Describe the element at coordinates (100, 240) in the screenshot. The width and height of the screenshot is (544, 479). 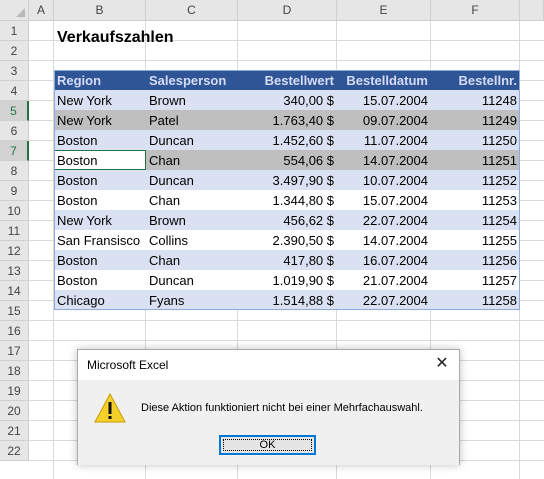
I see `table-cell: San Fransisco` at that location.